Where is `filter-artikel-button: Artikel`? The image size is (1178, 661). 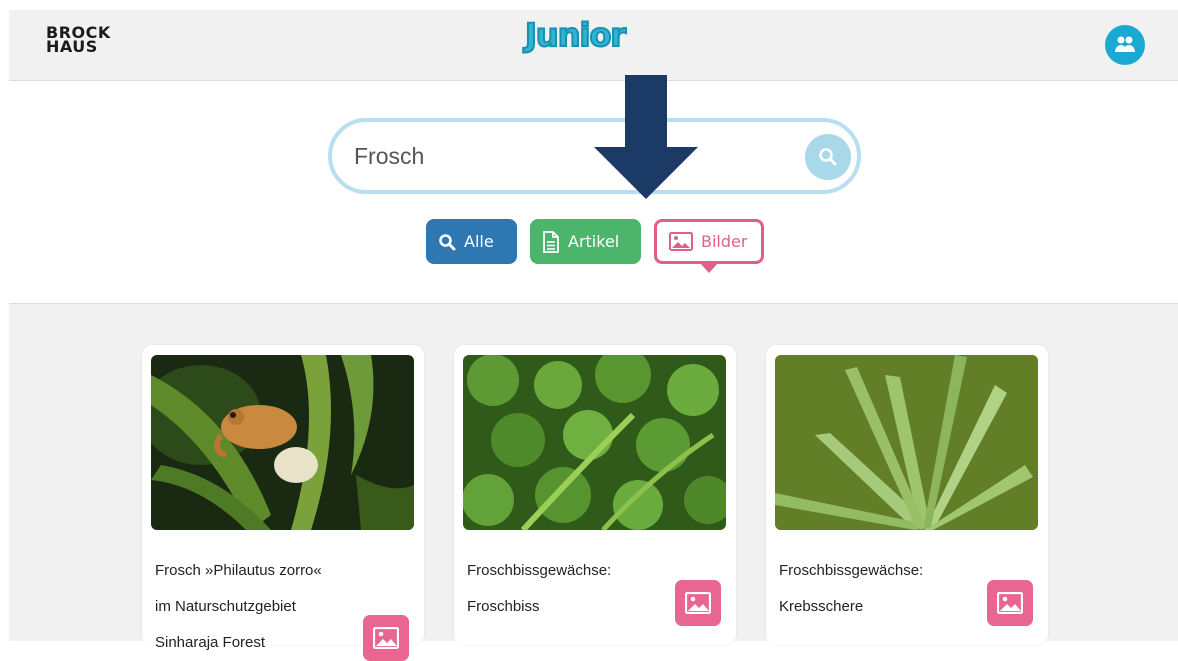
filter-artikel-button: Artikel is located at coordinates (585, 241).